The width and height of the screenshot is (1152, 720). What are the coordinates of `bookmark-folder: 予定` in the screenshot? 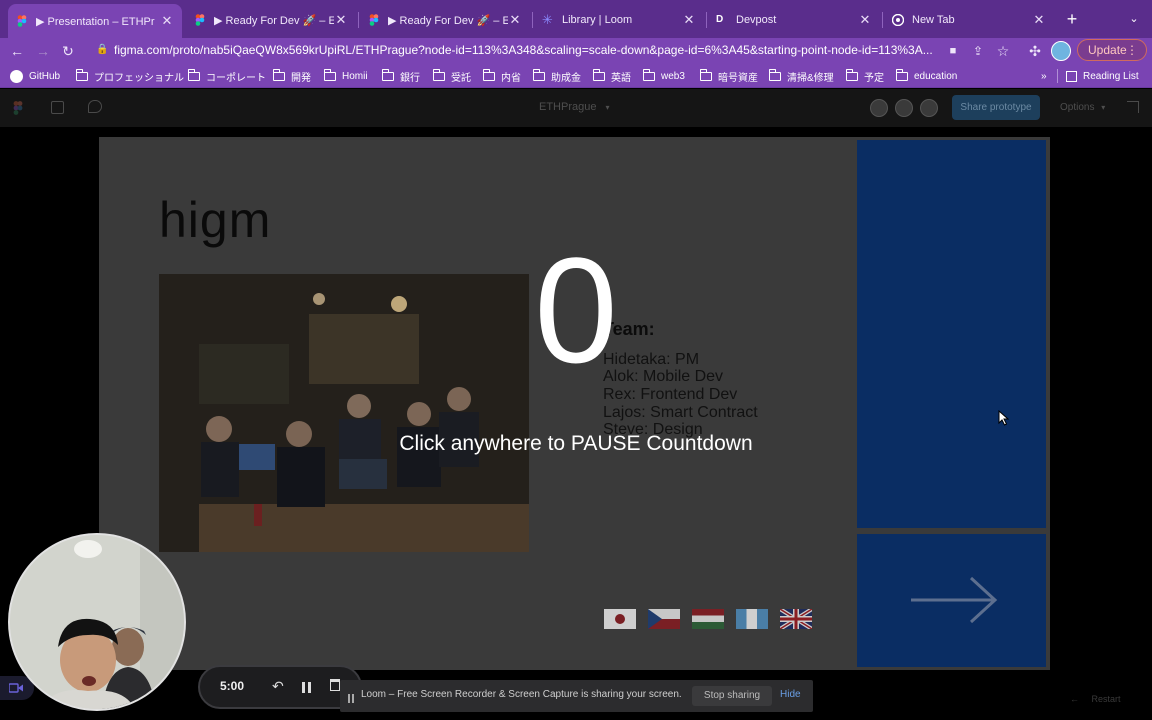 It's located at (864, 76).